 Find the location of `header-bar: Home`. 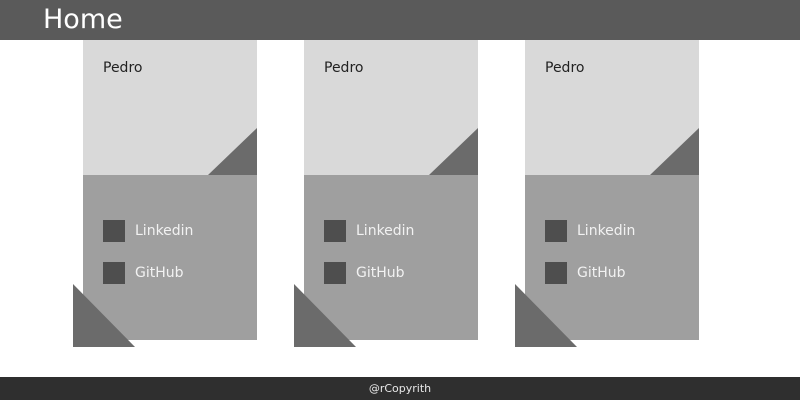

header-bar: Home is located at coordinates (400, 20).